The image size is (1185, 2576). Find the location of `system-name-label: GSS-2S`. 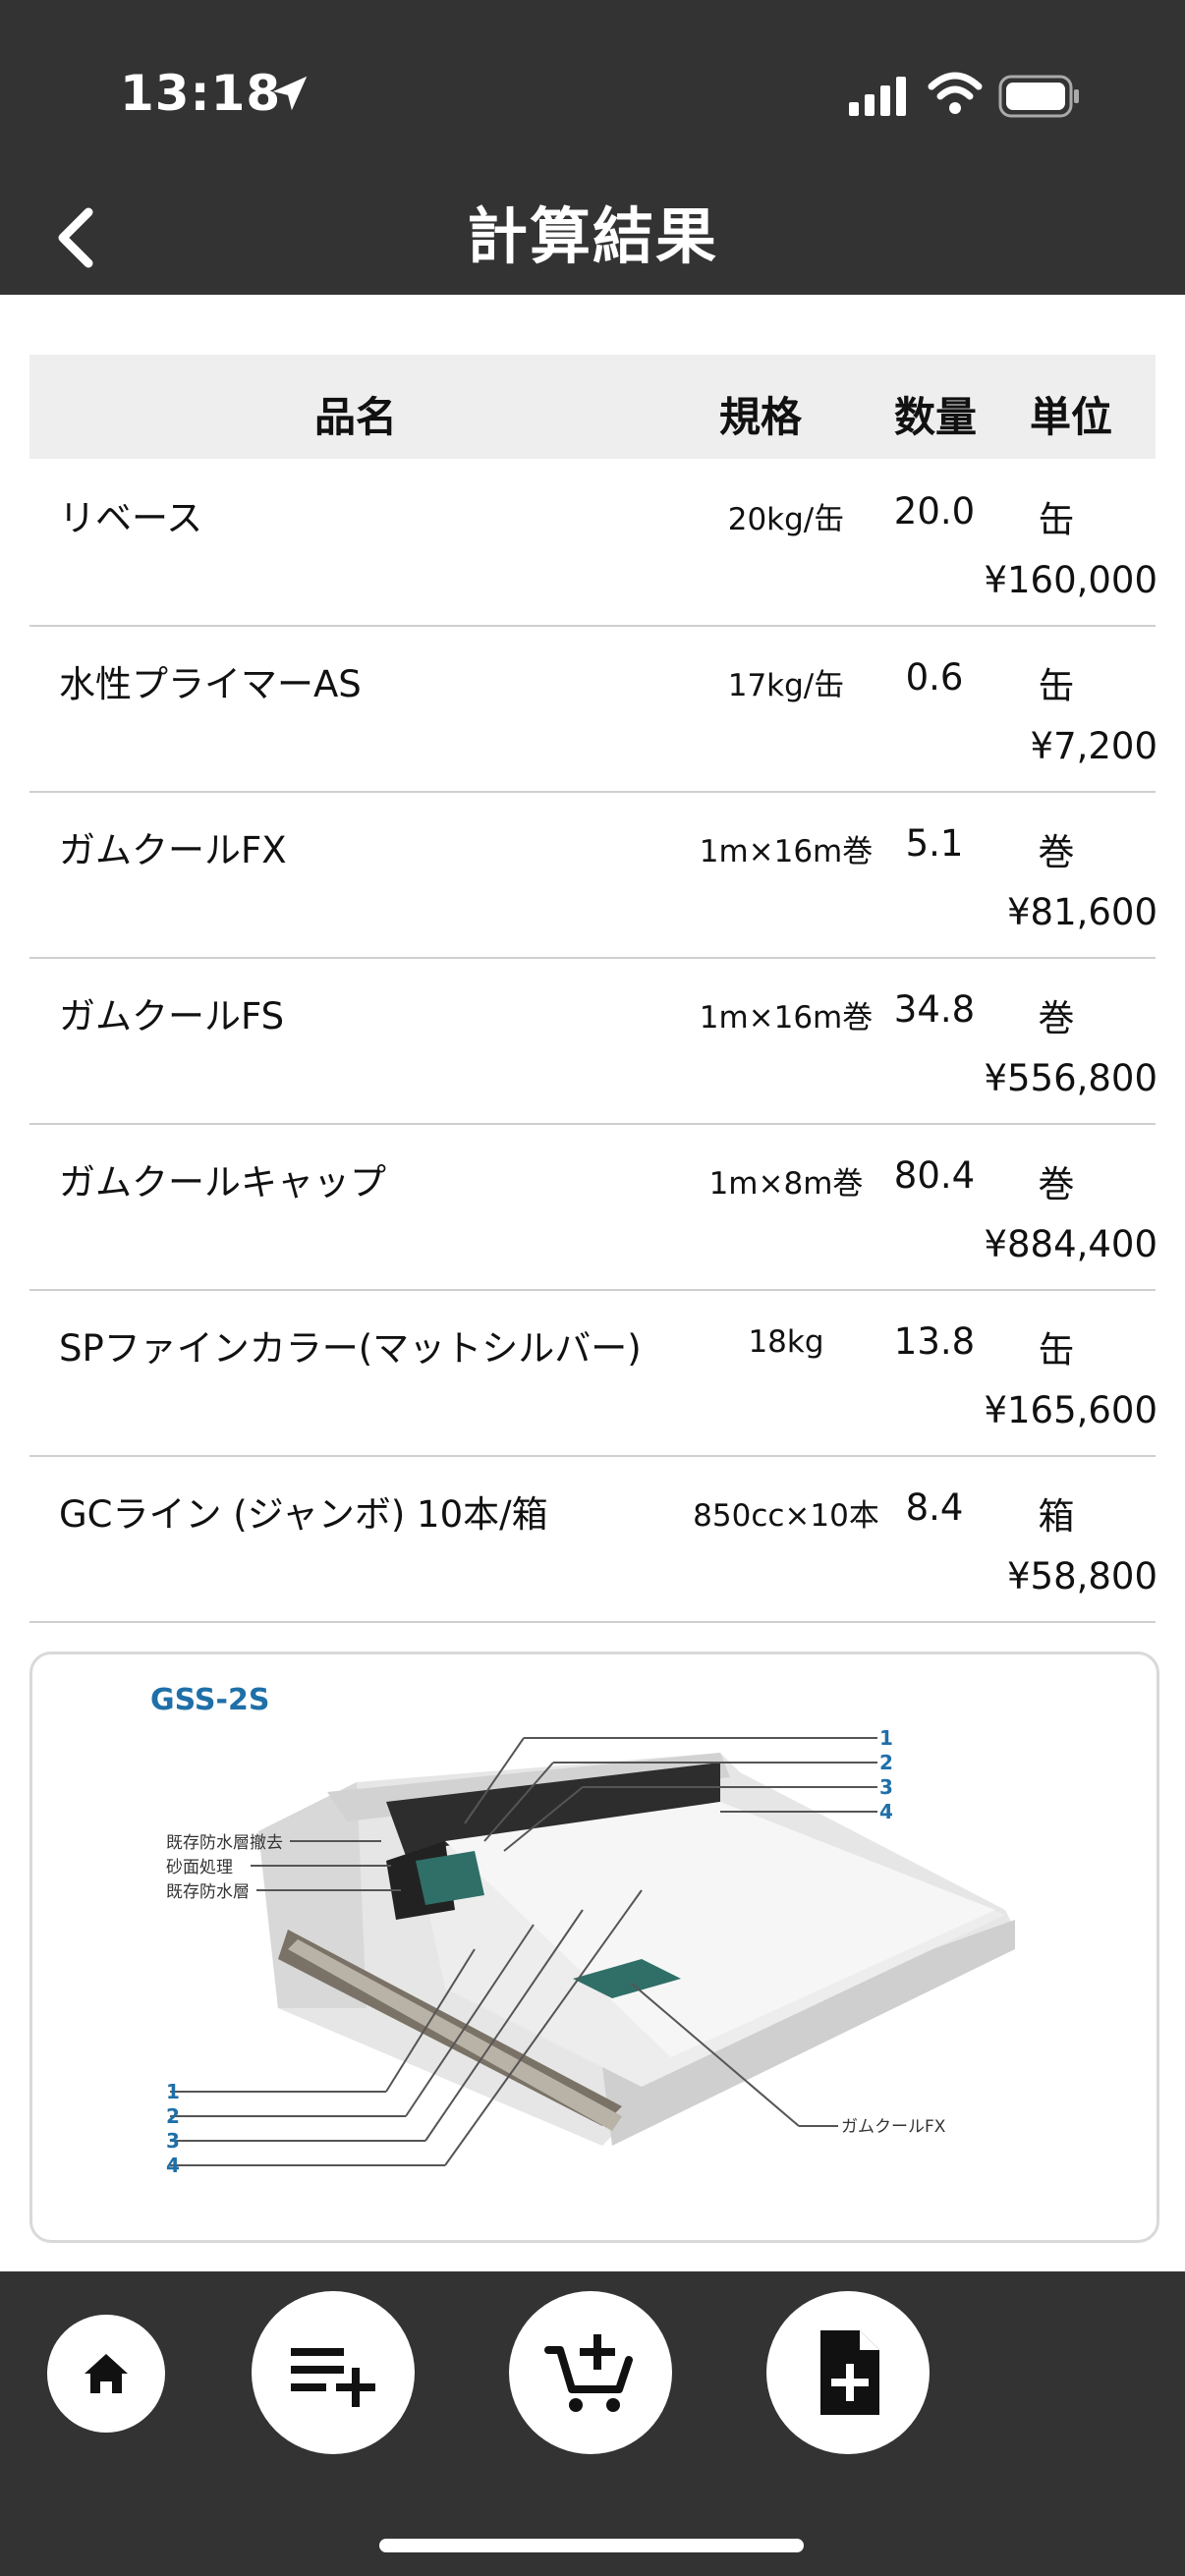

system-name-label: GSS-2S is located at coordinates (210, 1700).